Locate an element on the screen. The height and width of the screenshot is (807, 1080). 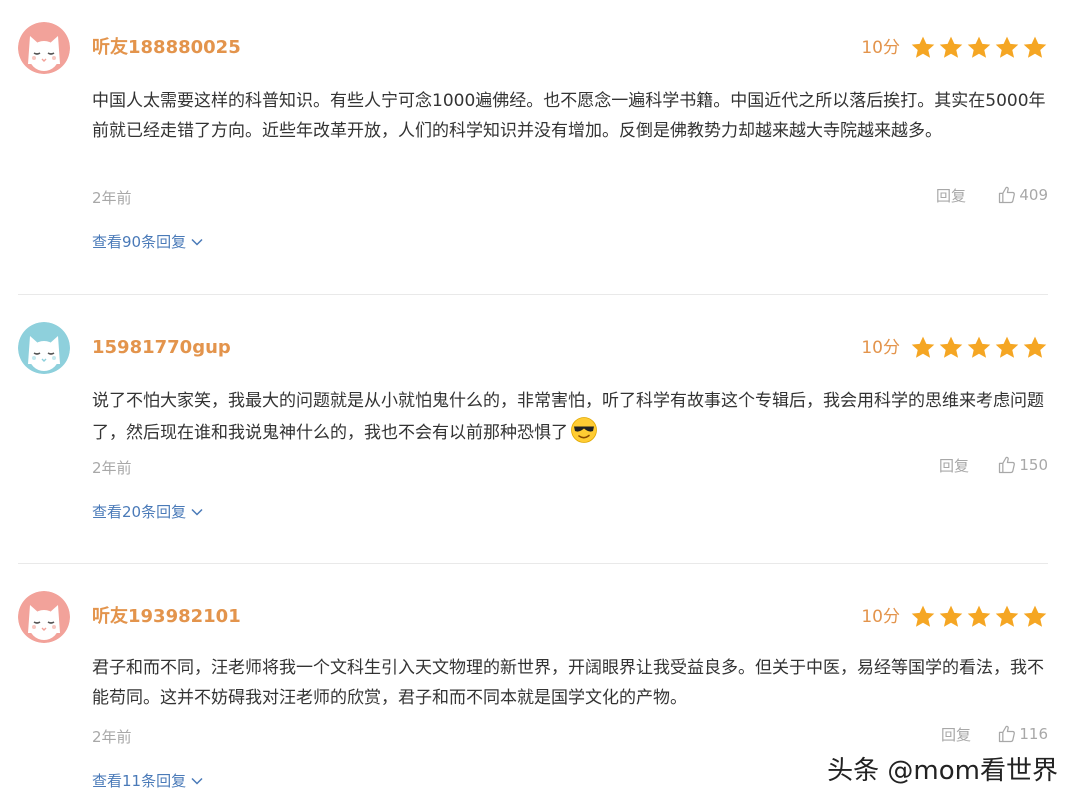
view-replies-link: 查看11条回复 is located at coordinates (148, 781).